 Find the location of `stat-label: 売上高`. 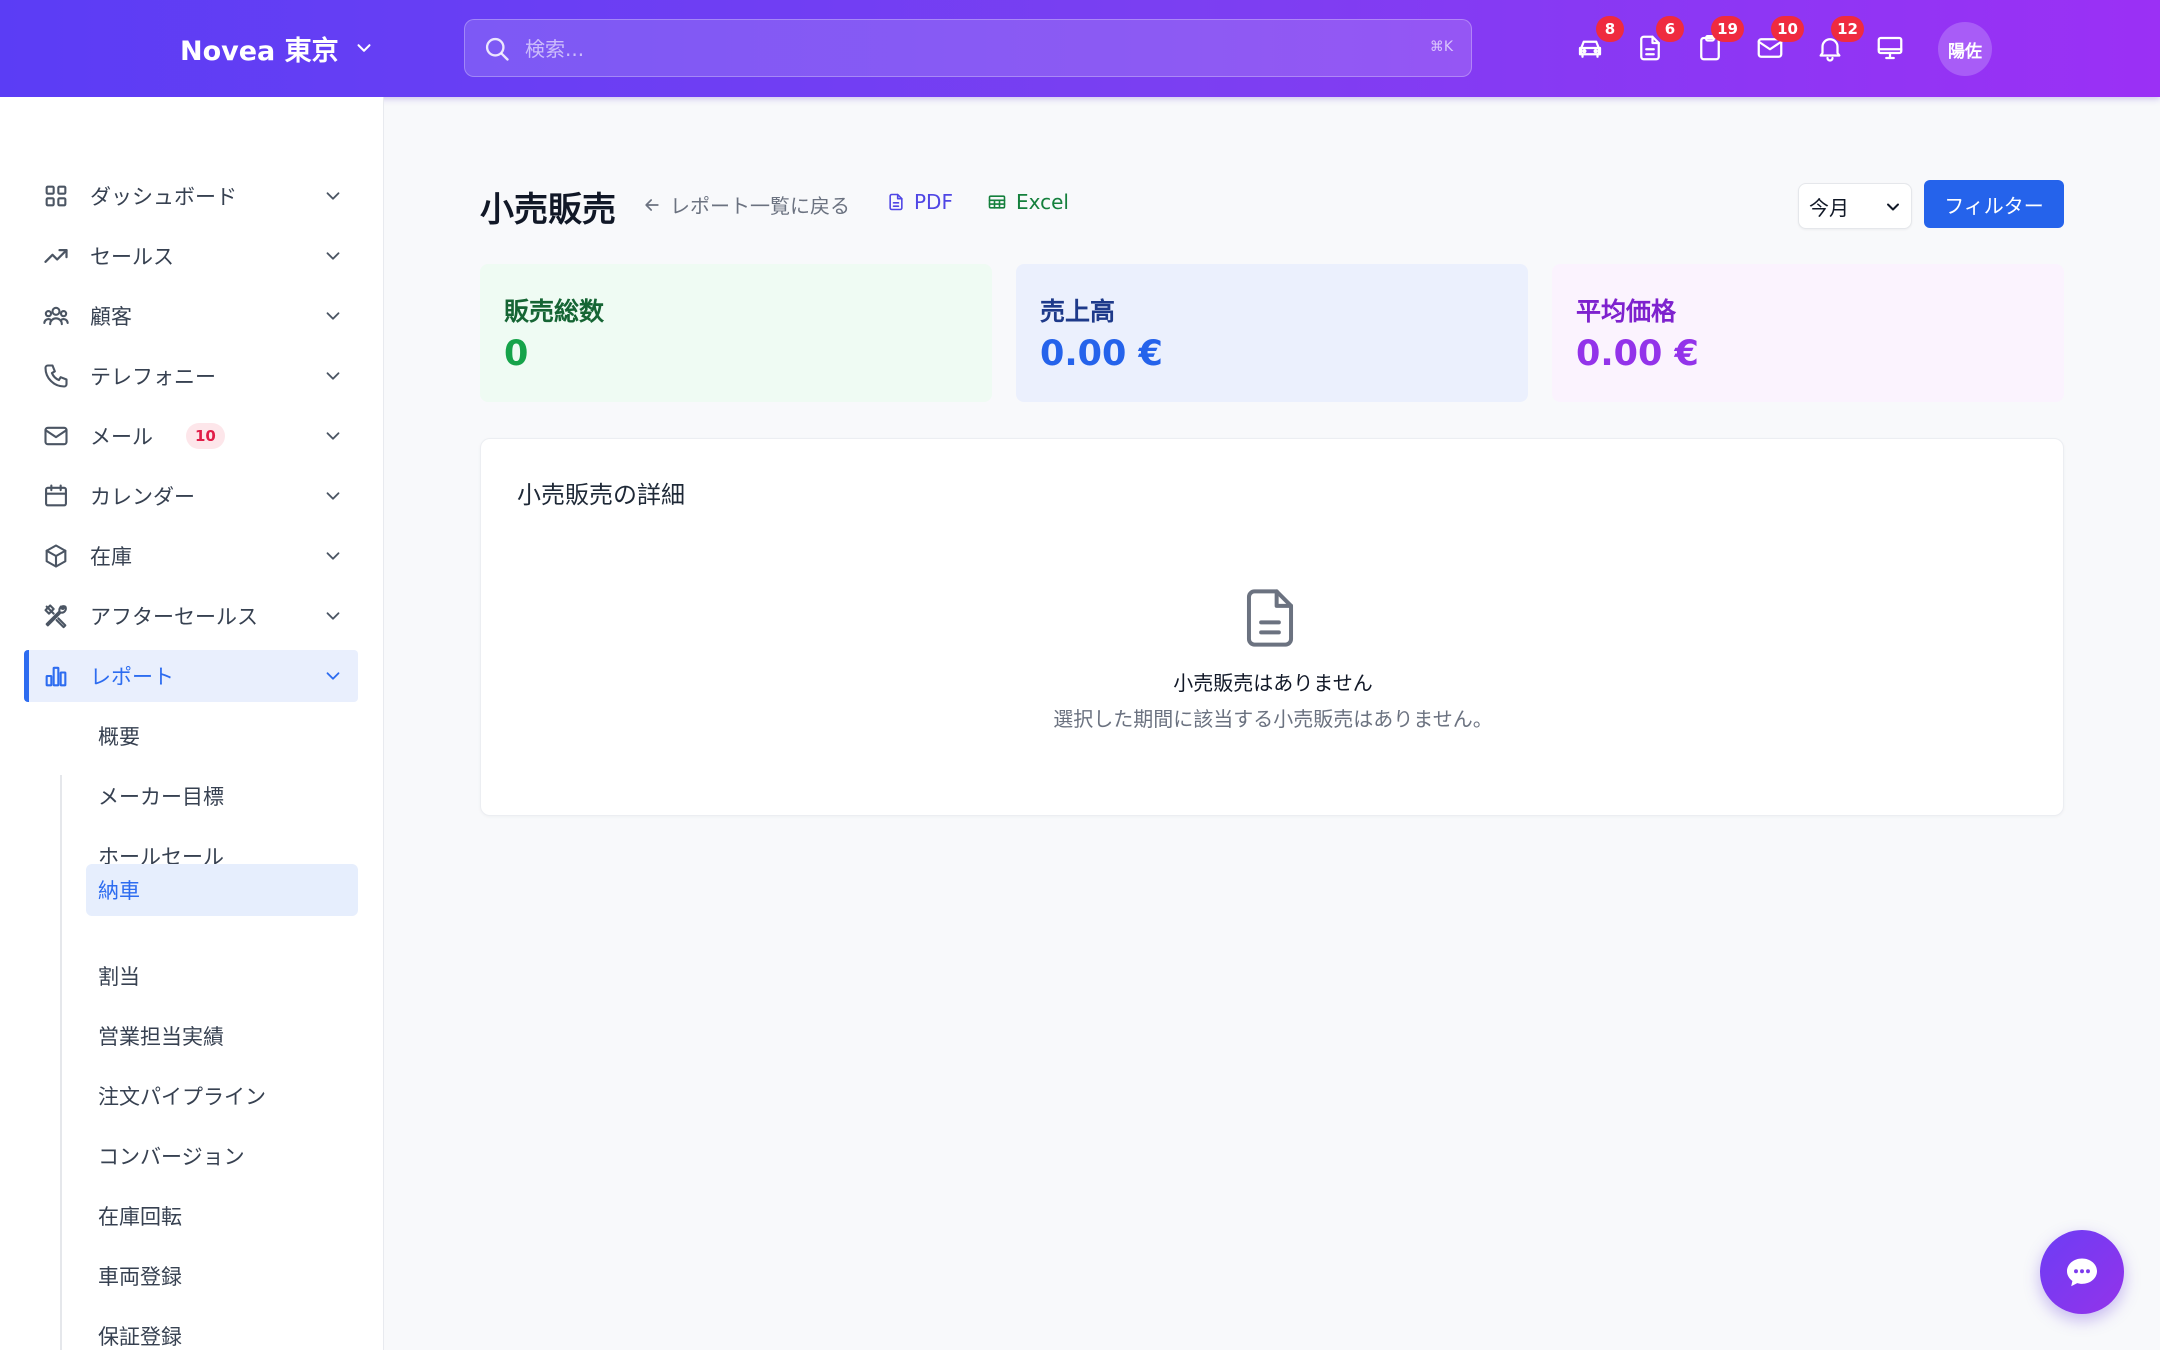

stat-label: 売上高 is located at coordinates (1078, 311).